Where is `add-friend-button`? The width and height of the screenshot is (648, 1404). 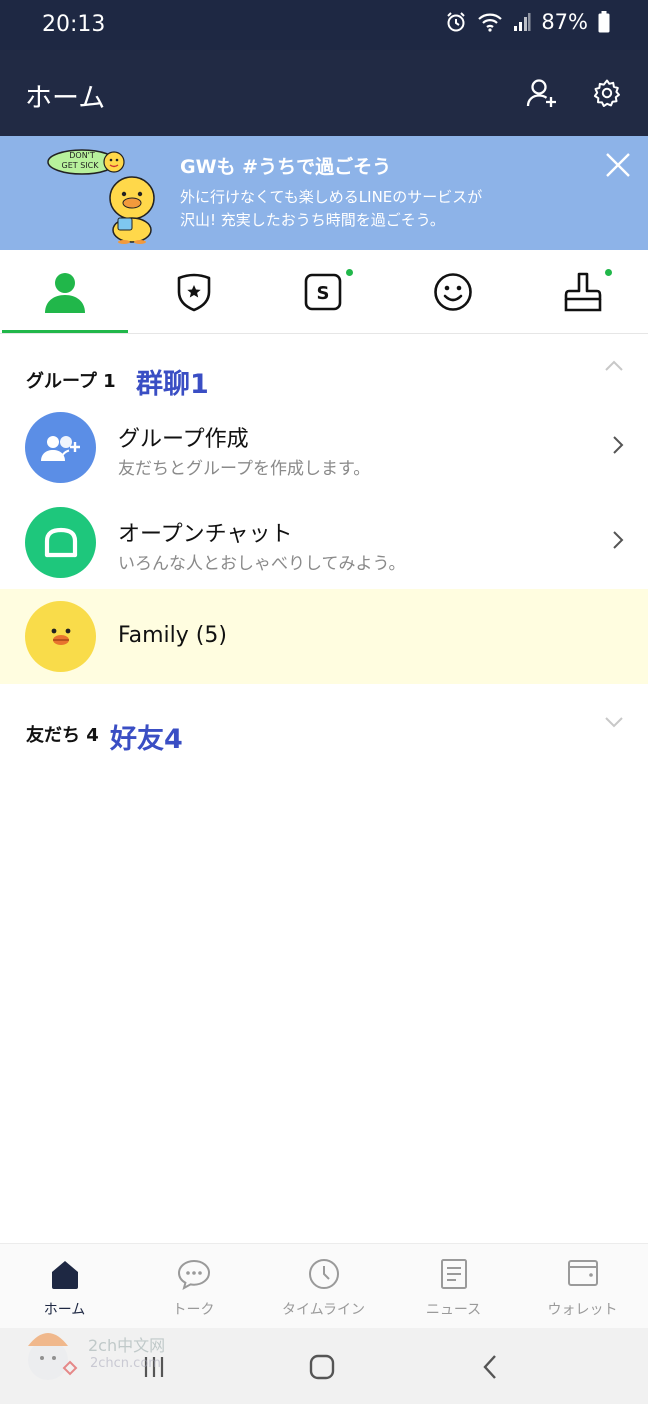 add-friend-button is located at coordinates (542, 93).